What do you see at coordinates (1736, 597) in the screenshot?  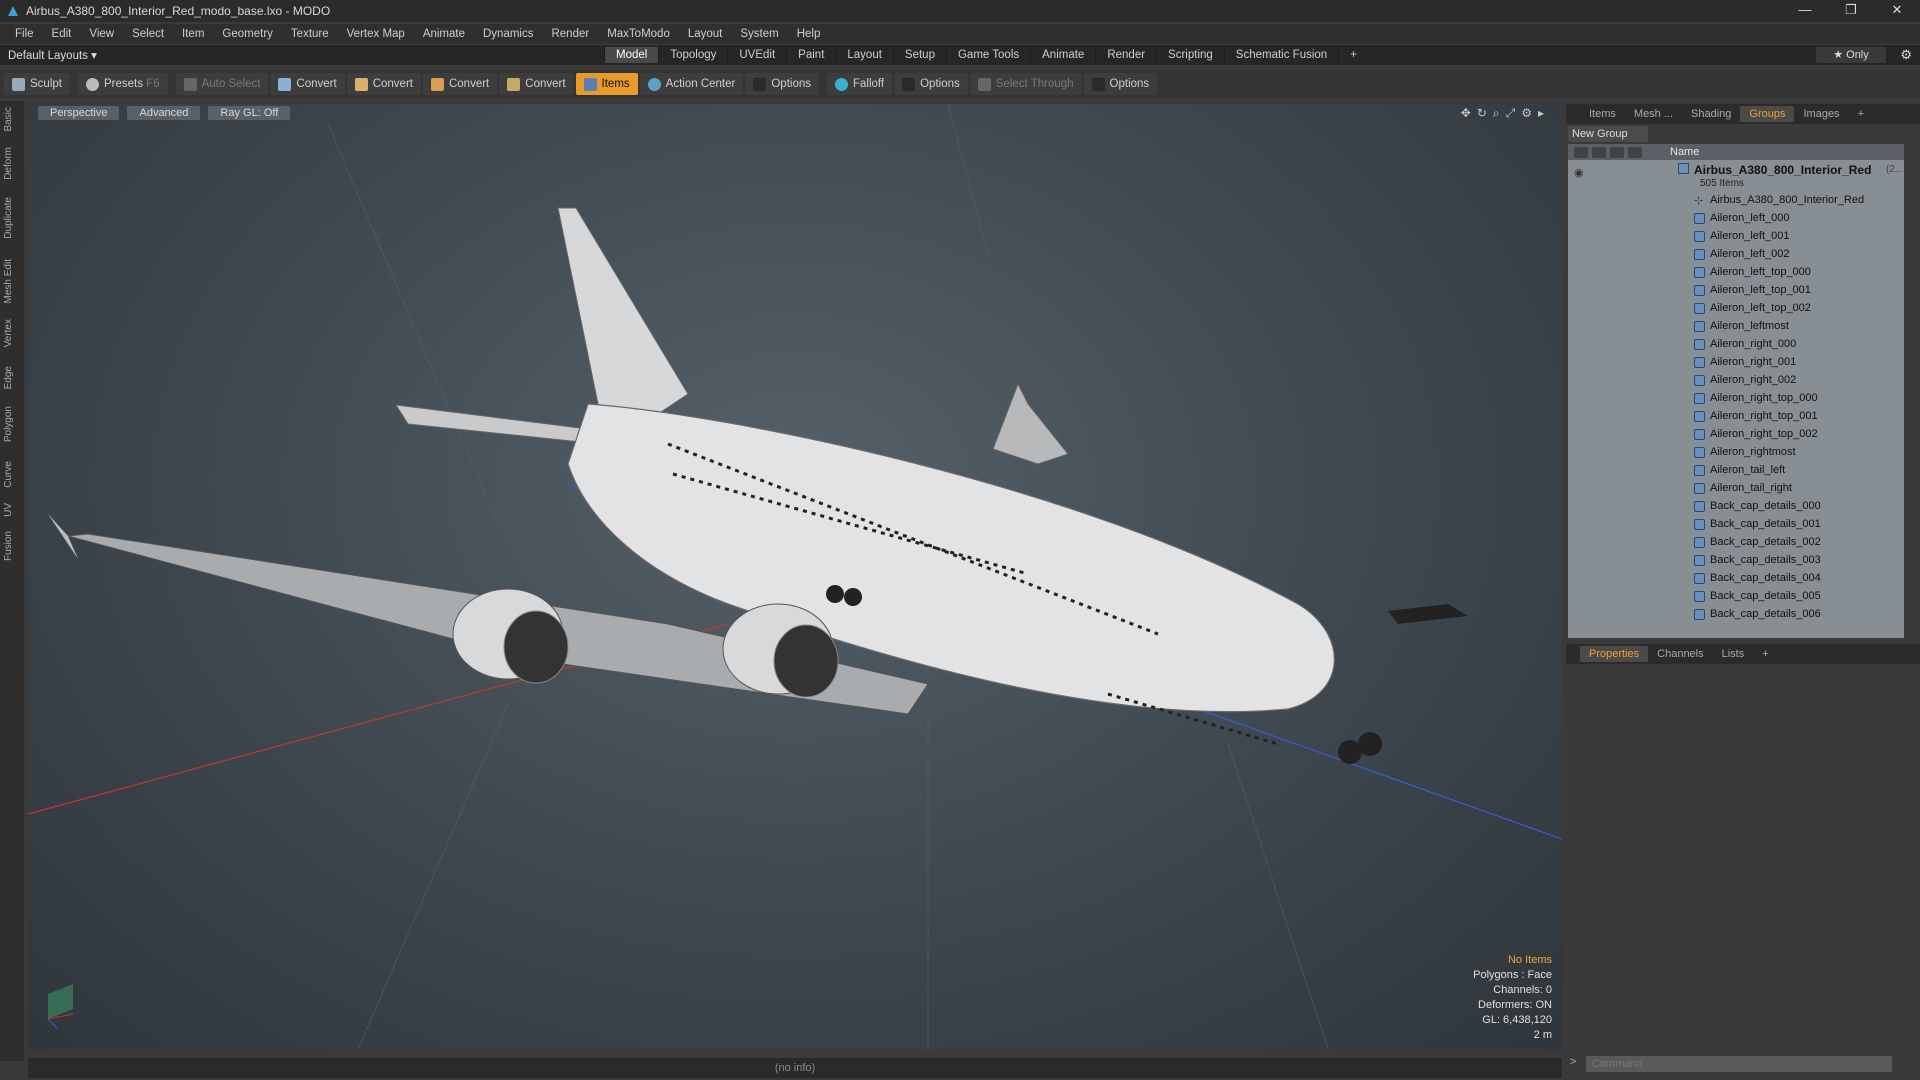 I see `list-item: Back_cap_details_005` at bounding box center [1736, 597].